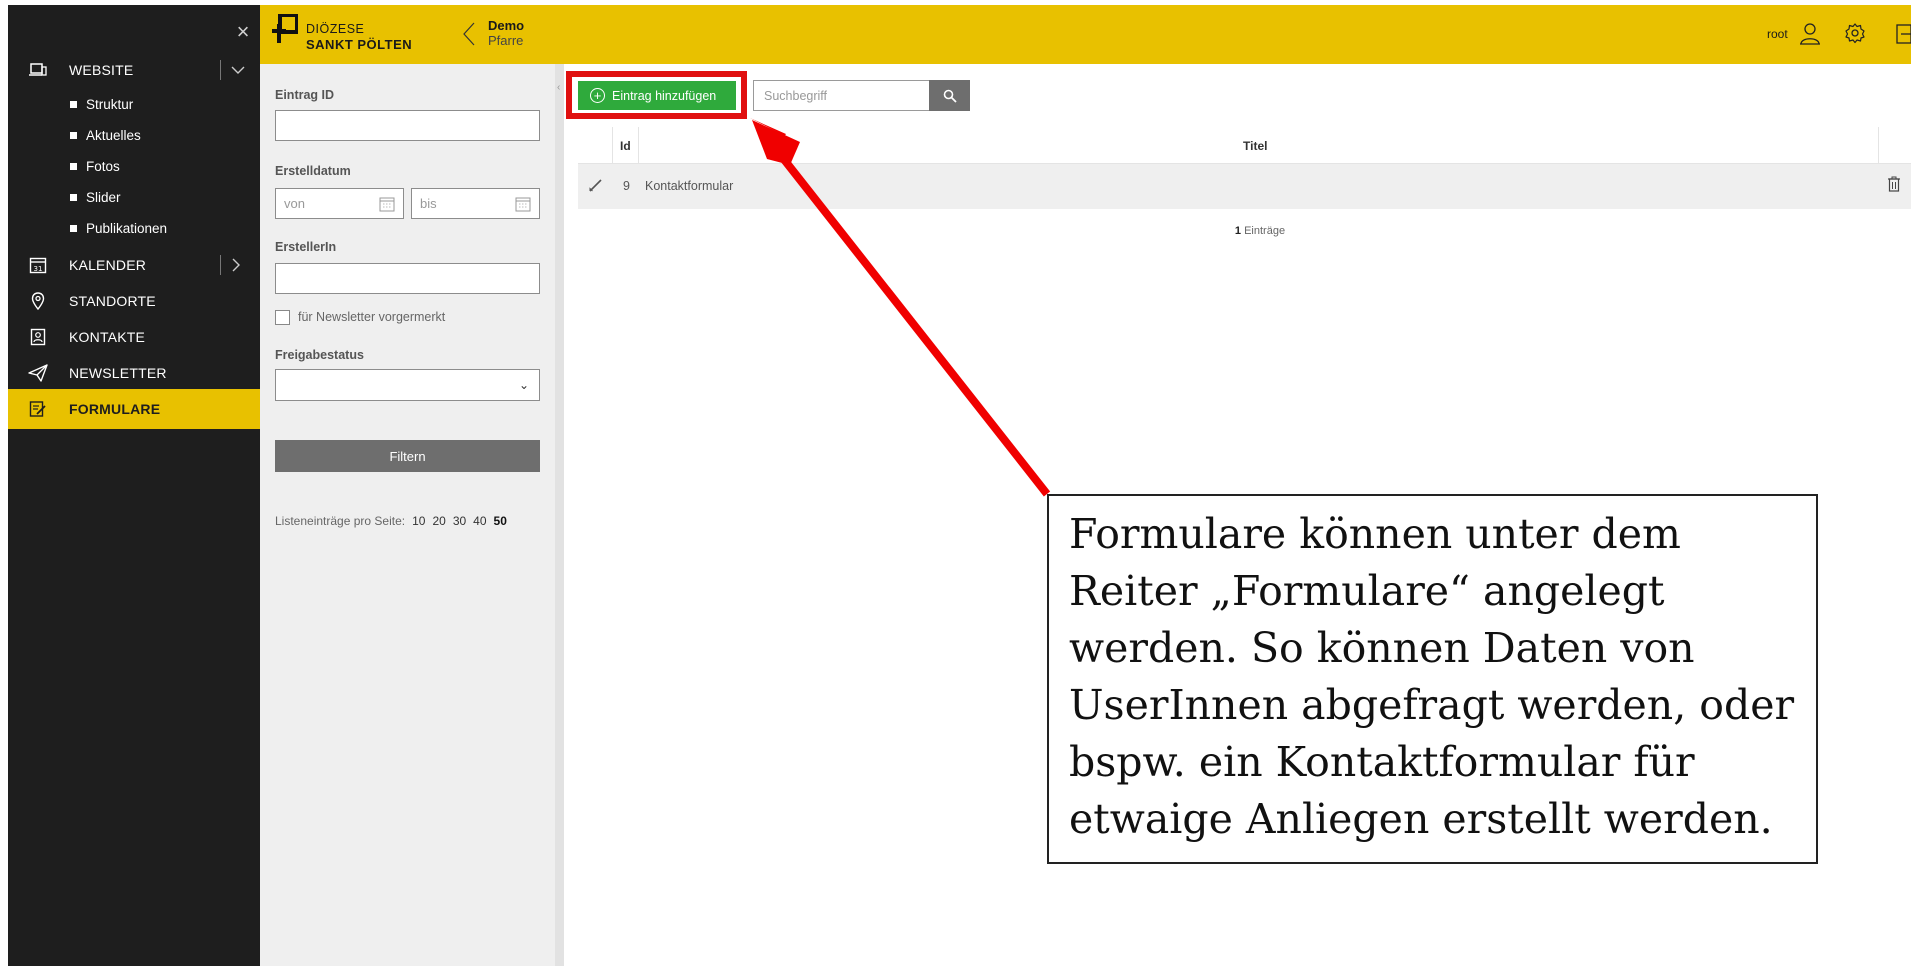  What do you see at coordinates (1085, 34) in the screenshot?
I see `top-header: DIÖZESE SANKT PÖLTEN Demo Pfarre root` at bounding box center [1085, 34].